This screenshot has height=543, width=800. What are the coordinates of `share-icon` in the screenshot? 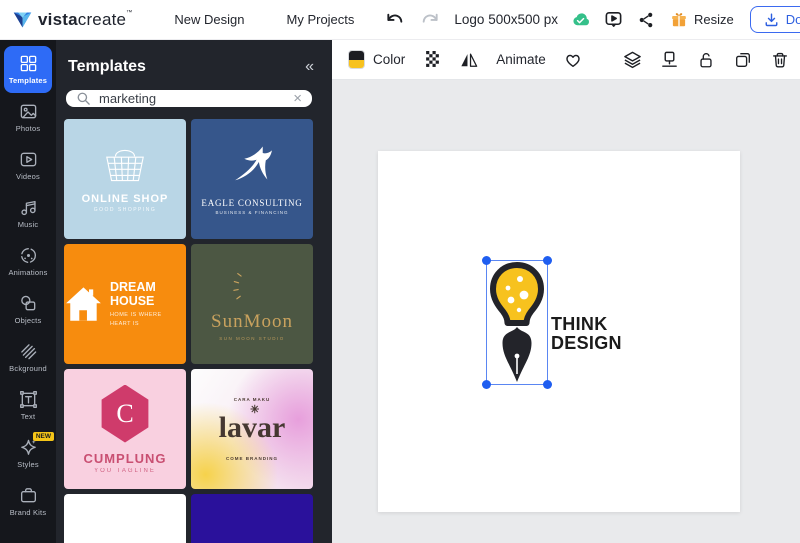 It's located at (646, 20).